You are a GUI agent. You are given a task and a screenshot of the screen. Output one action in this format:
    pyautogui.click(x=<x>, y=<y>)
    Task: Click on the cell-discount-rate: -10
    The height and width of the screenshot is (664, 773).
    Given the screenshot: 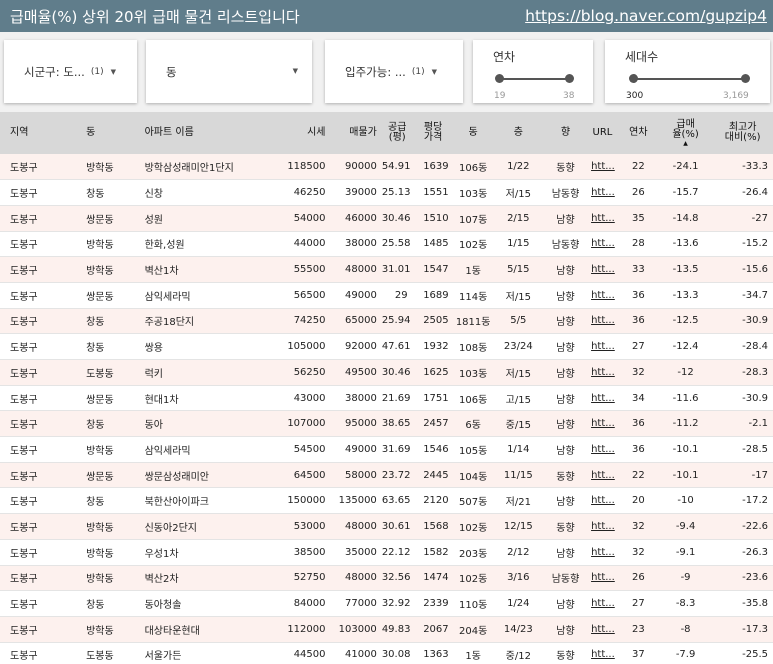 What is the action you would take?
    pyautogui.click(x=685, y=501)
    